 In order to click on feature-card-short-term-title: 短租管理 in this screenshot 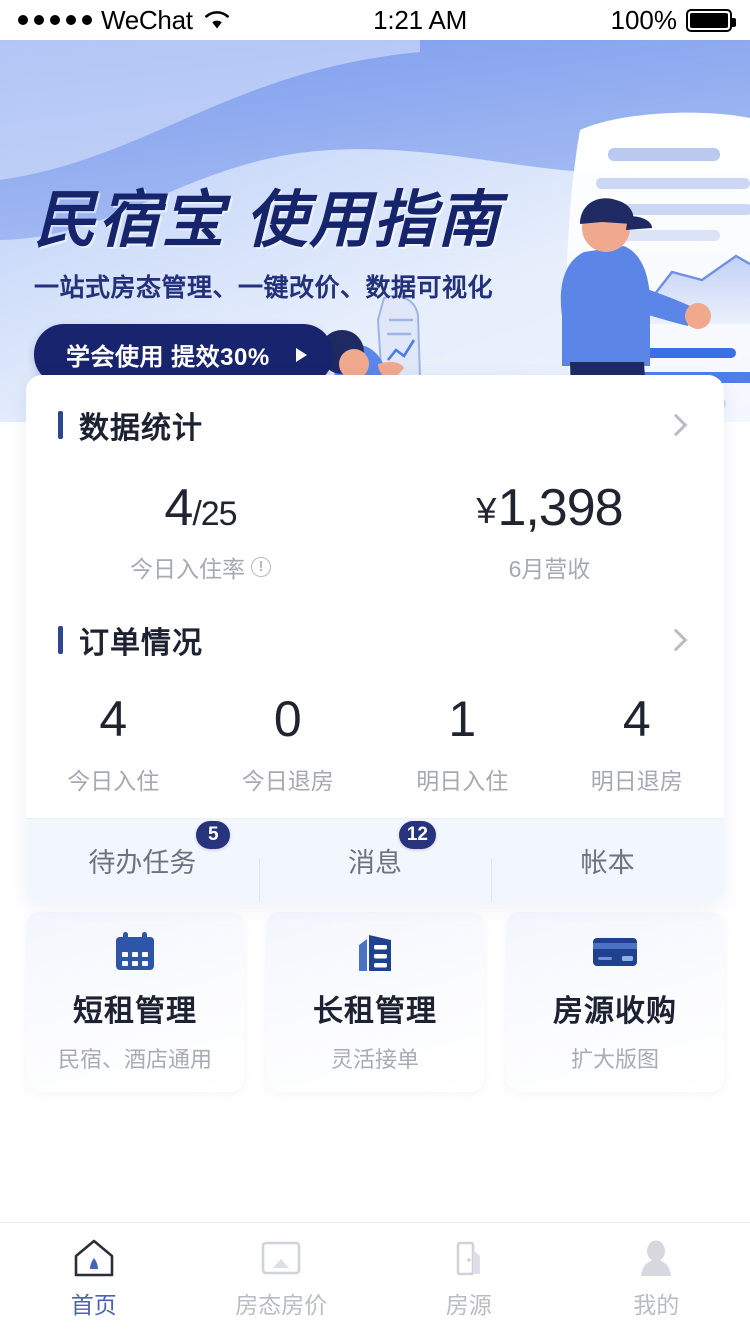, I will do `click(135, 1011)`.